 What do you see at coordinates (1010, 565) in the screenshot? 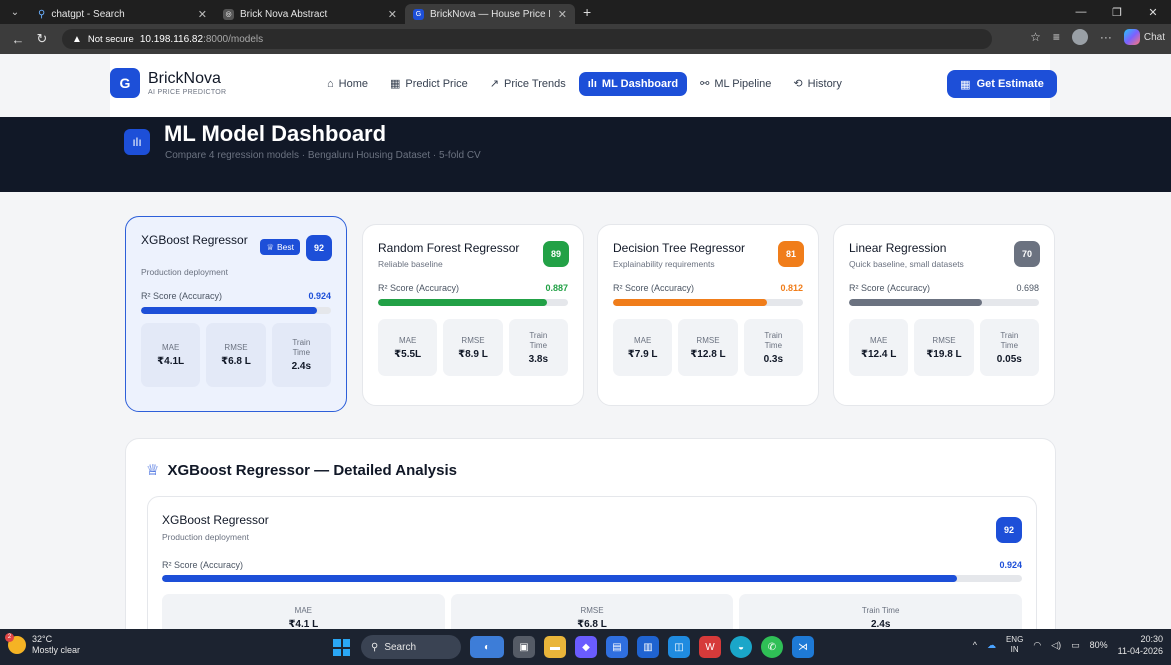
I see `r2-value: 0.924` at bounding box center [1010, 565].